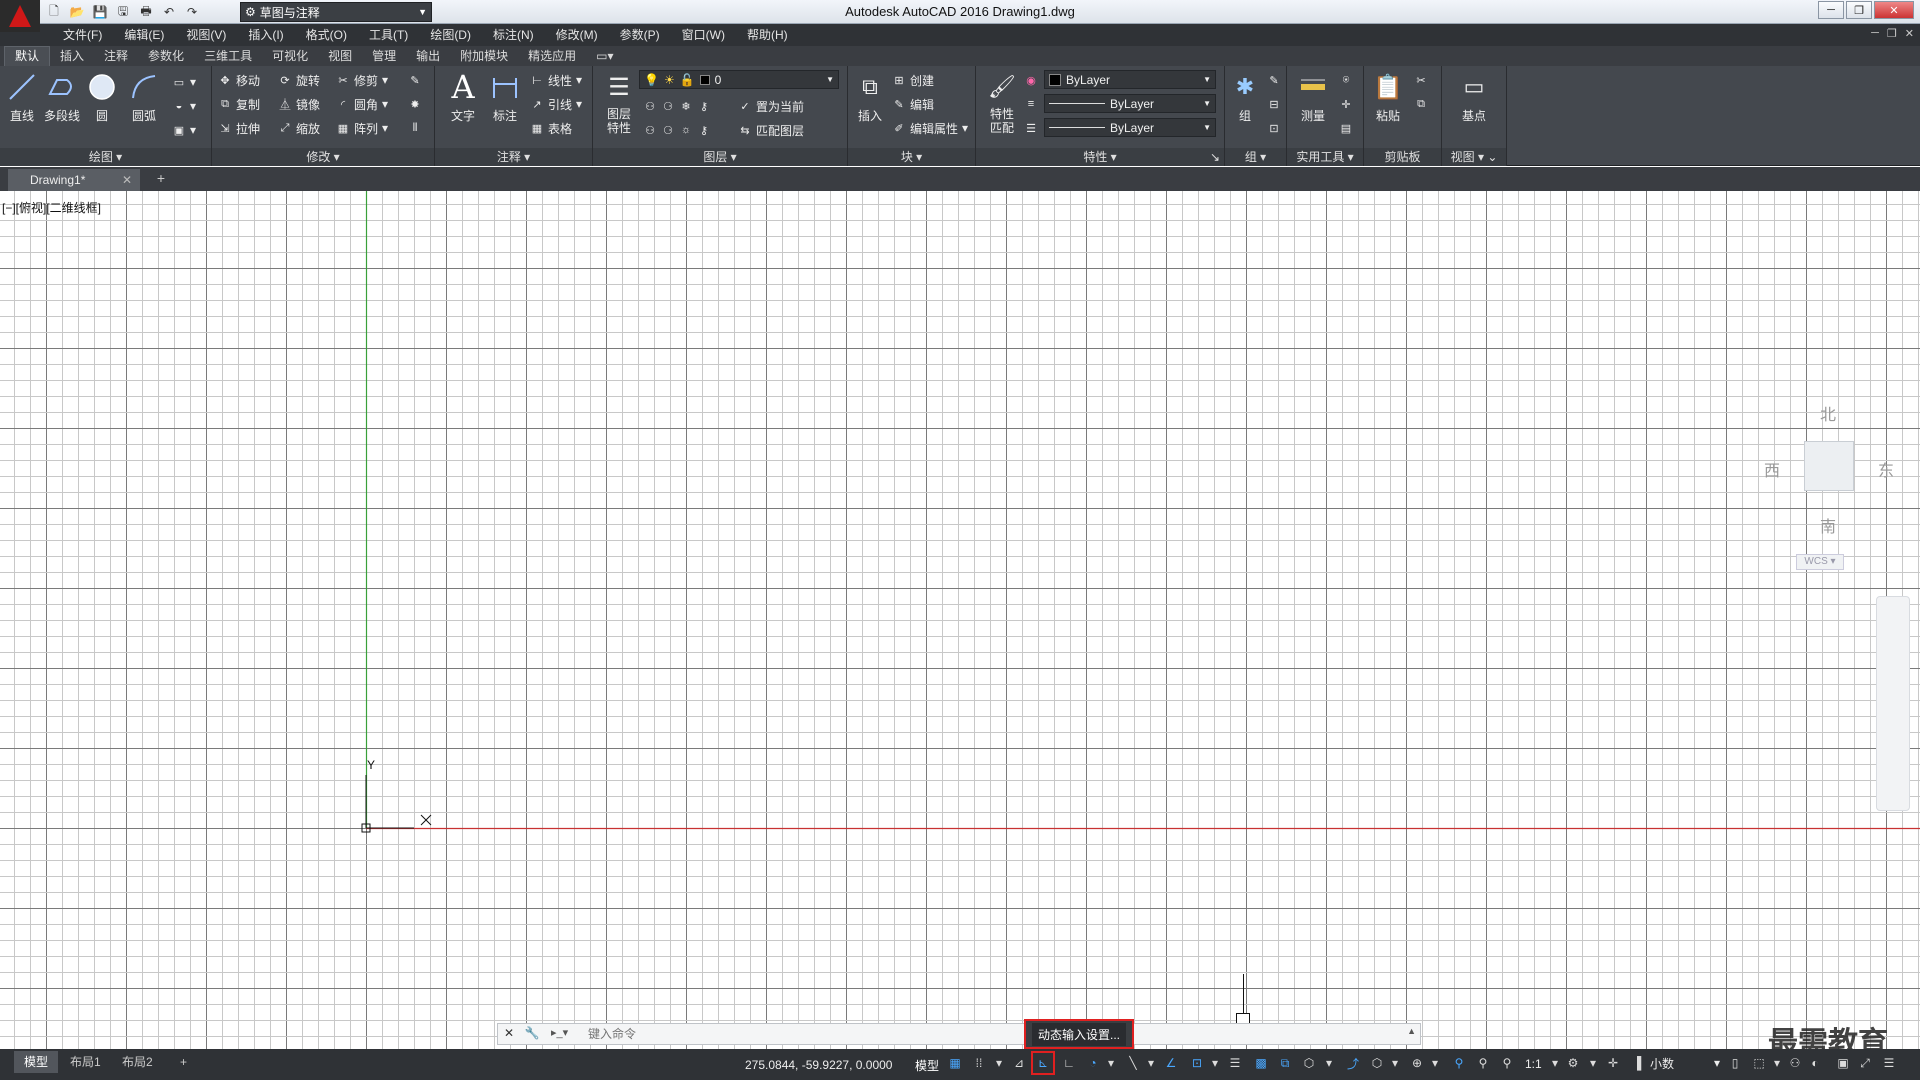 Image resolution: width=1920 pixels, height=1080 pixels. What do you see at coordinates (1886, 469) in the screenshot?
I see `viewcube-east: 东` at bounding box center [1886, 469].